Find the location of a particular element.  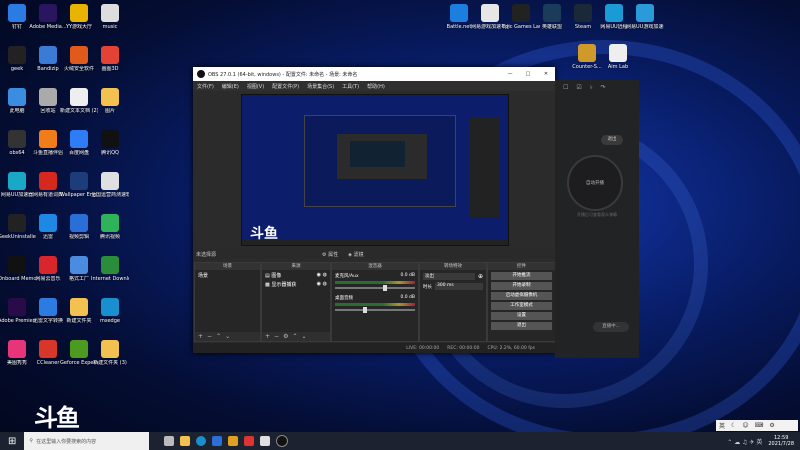

desktop-icon: 腾讯视频 is located at coordinates (110, 227).